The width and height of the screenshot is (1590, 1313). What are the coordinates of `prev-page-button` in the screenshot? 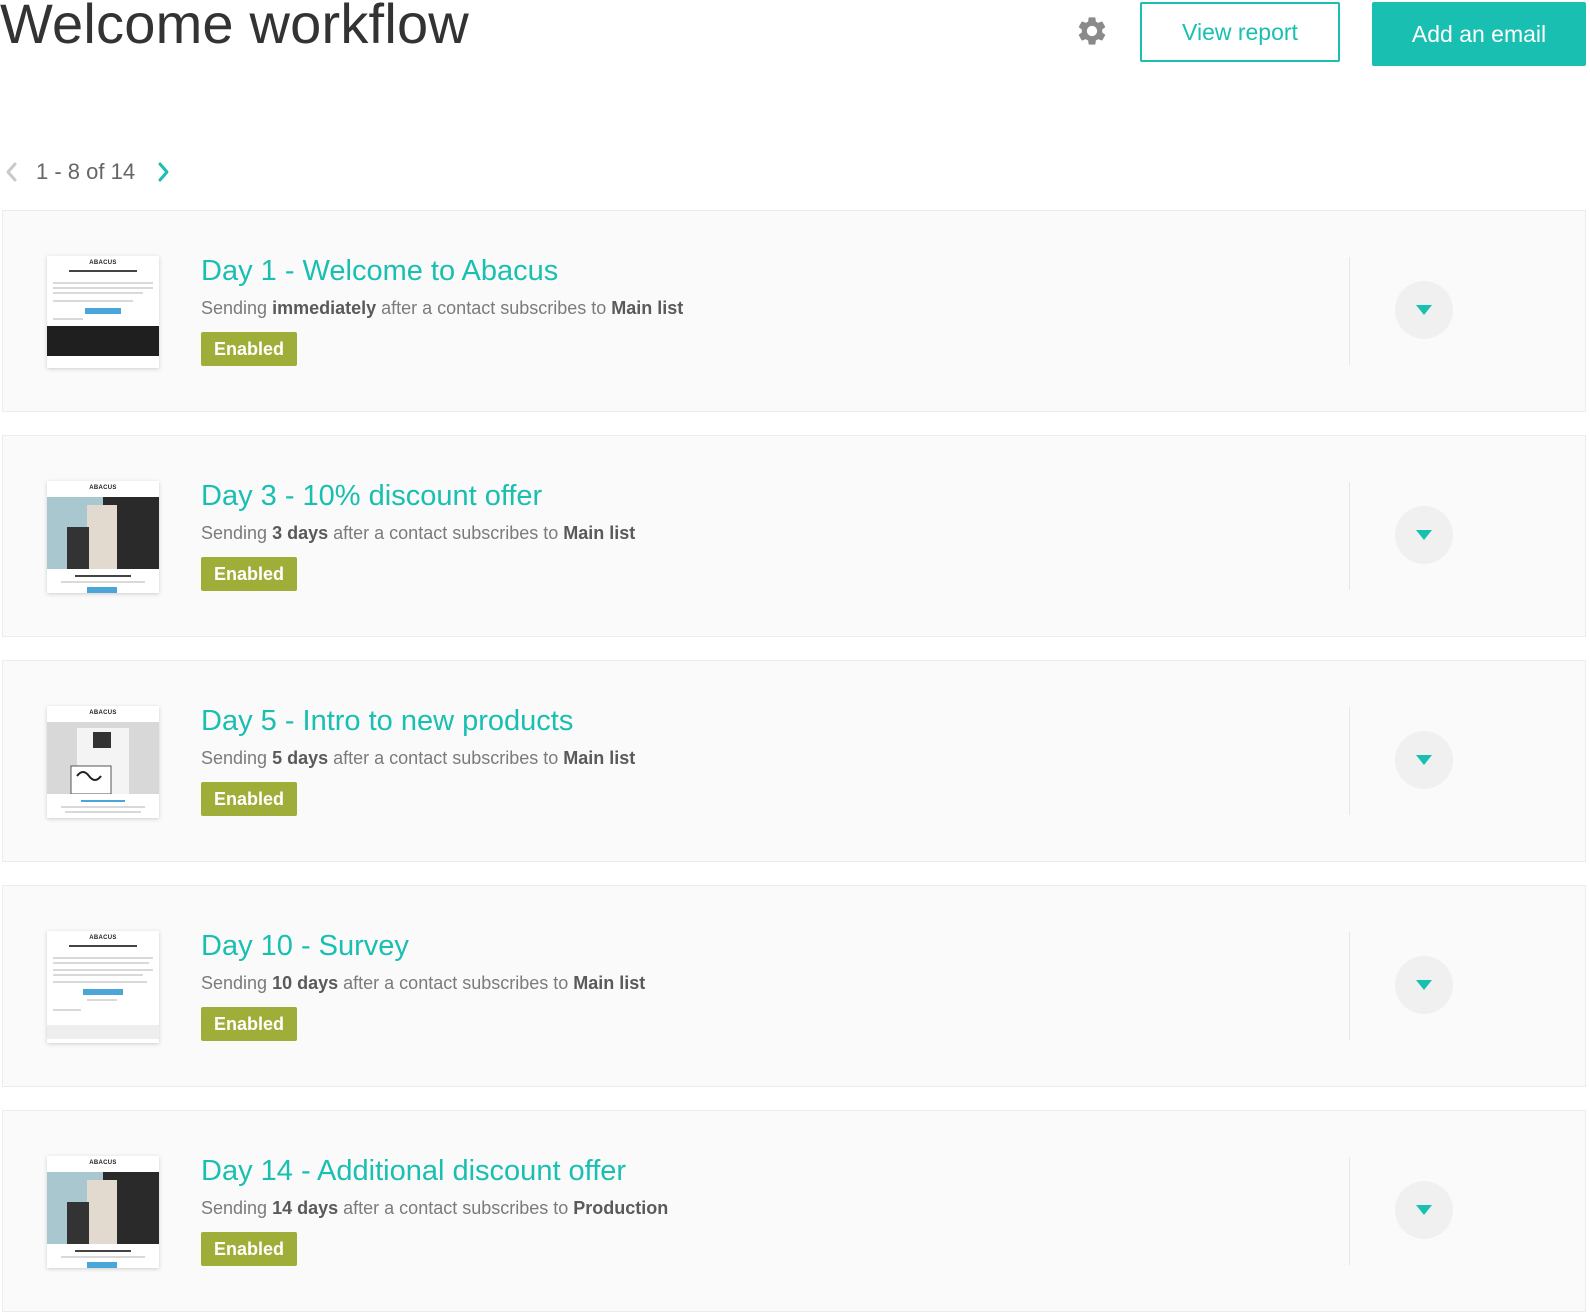 It's located at (11, 172).